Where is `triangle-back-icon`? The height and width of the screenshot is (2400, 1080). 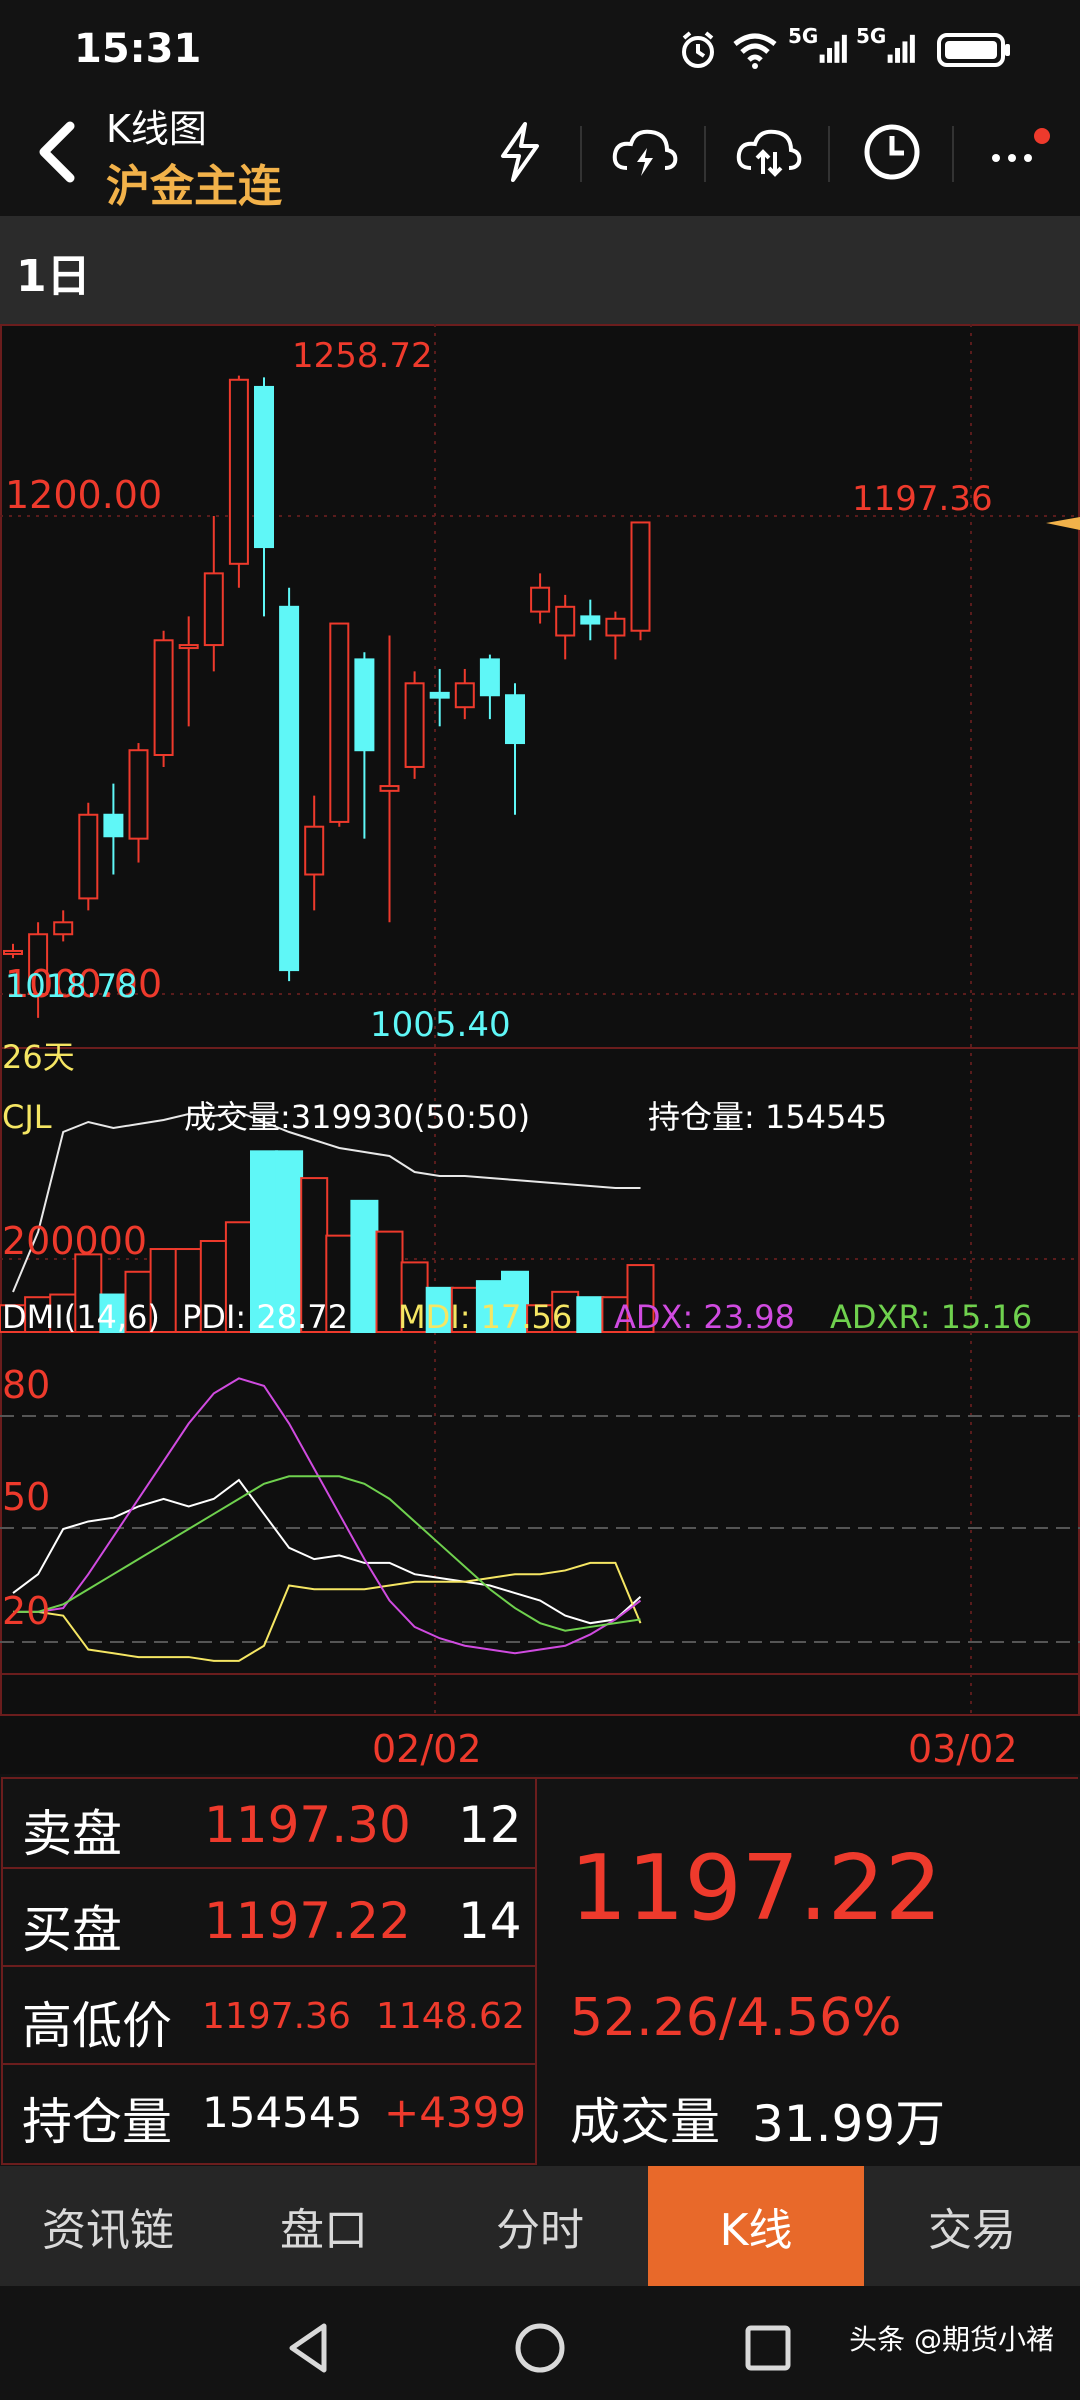
triangle-back-icon is located at coordinates (308, 2348).